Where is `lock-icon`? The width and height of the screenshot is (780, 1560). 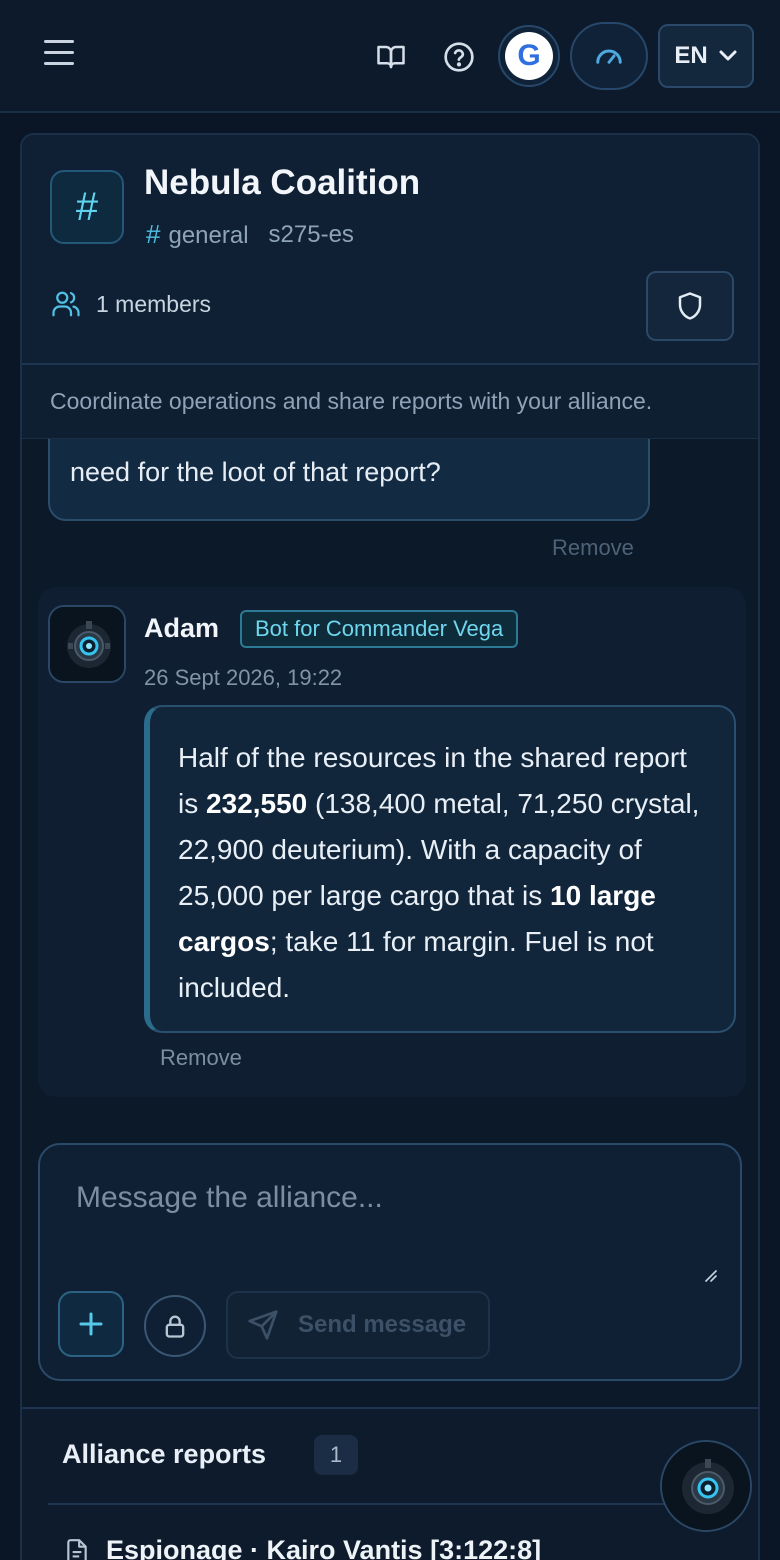
lock-icon is located at coordinates (175, 1326).